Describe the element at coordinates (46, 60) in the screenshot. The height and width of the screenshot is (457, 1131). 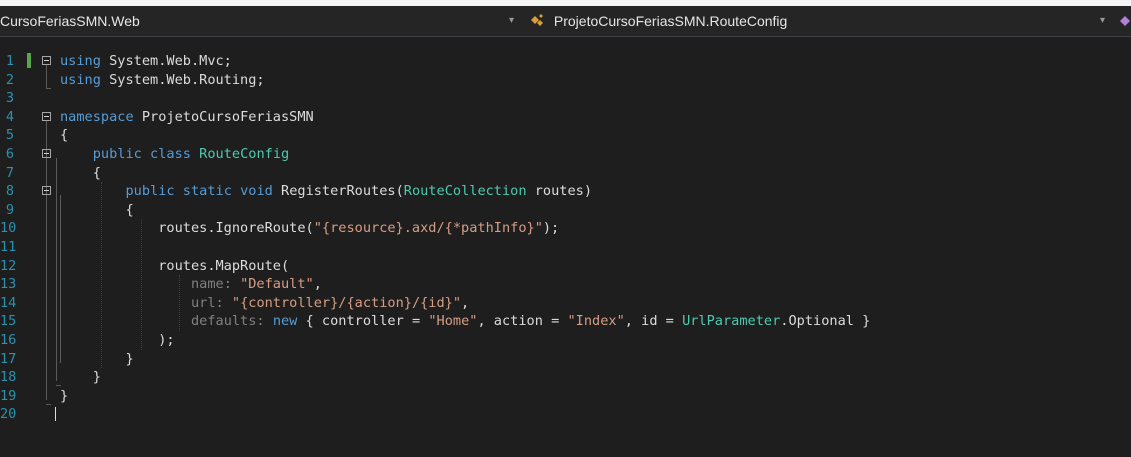
I see `collapse-usings-icon` at that location.